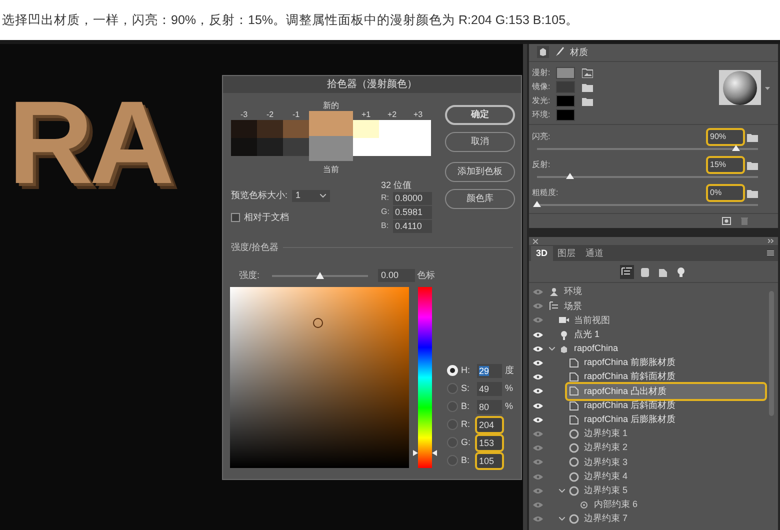 This screenshot has width=780, height=530. I want to click on menu-icon, so click(770, 253).